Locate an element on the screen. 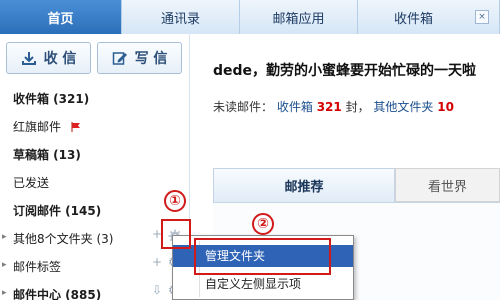 The image size is (500, 300). annotation-marker-two: ② is located at coordinates (263, 224).